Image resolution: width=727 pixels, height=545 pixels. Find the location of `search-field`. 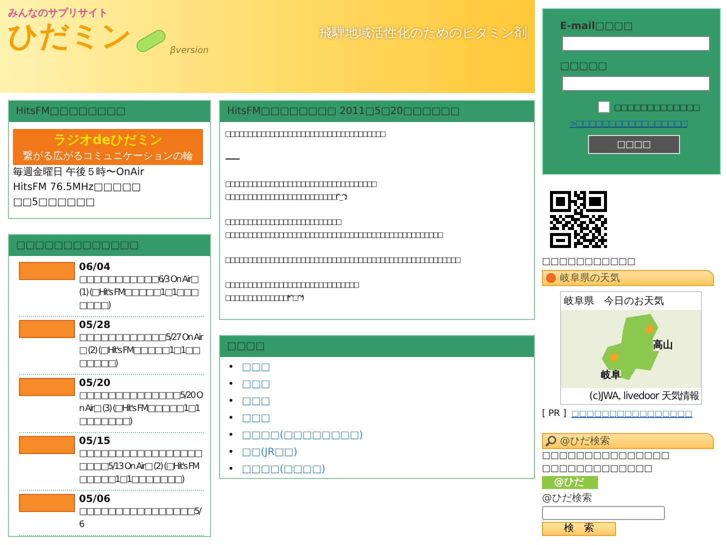

search-field is located at coordinates (603, 513).